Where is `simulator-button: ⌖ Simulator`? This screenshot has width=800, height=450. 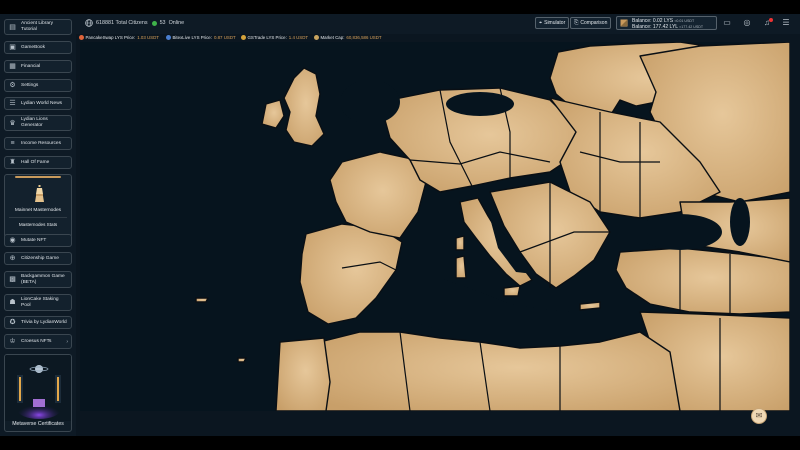
simulator-button: ⌖ Simulator is located at coordinates (552, 23).